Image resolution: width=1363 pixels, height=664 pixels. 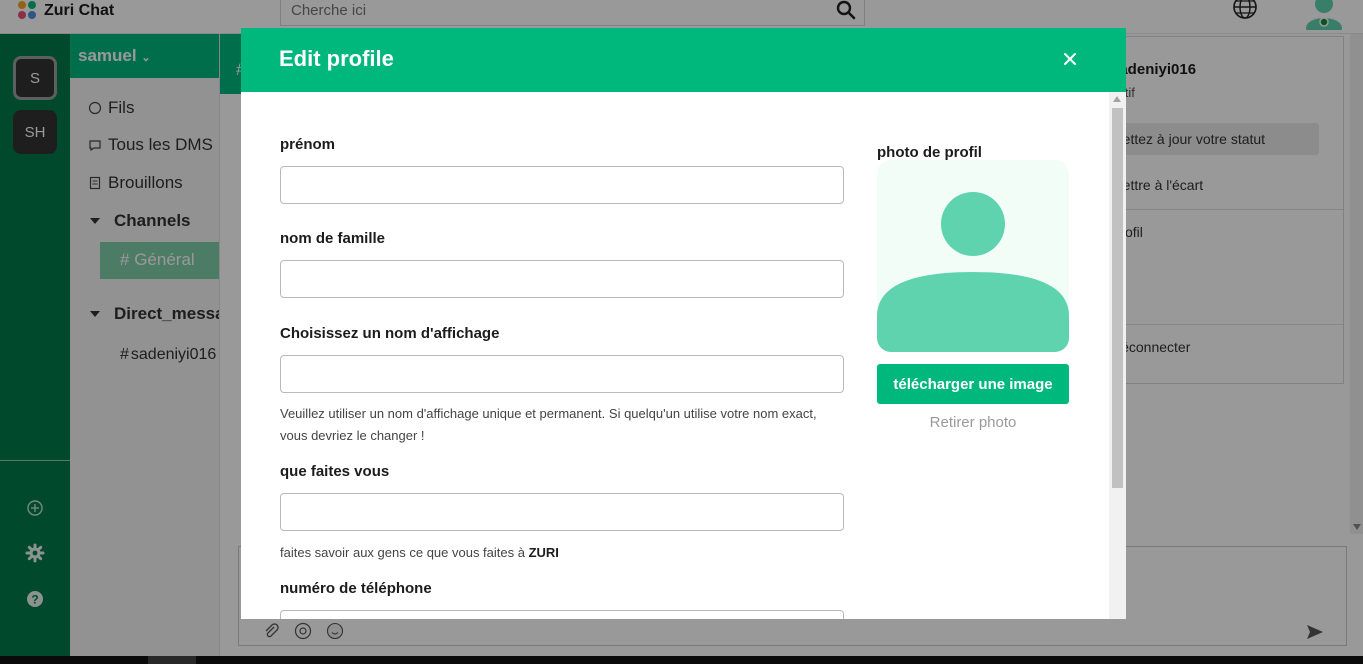 I want to click on scroll-up-icon, so click(x=1117, y=99).